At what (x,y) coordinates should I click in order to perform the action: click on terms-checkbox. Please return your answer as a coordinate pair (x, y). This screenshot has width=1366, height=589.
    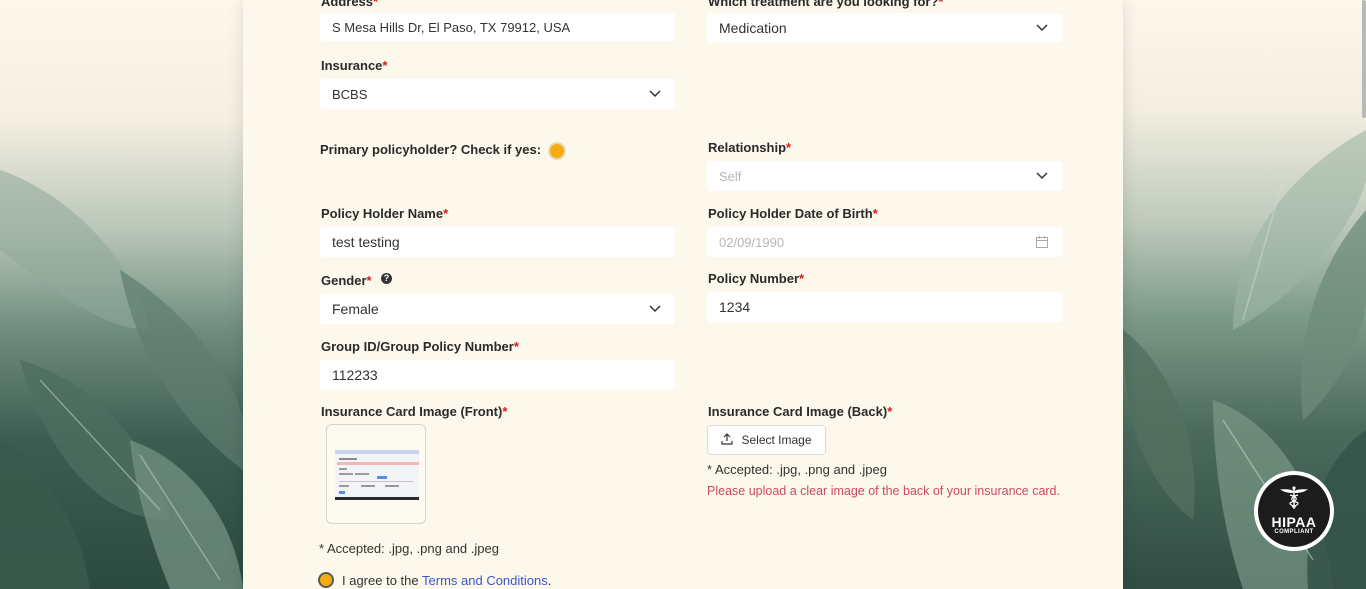
    Looking at the image, I should click on (326, 580).